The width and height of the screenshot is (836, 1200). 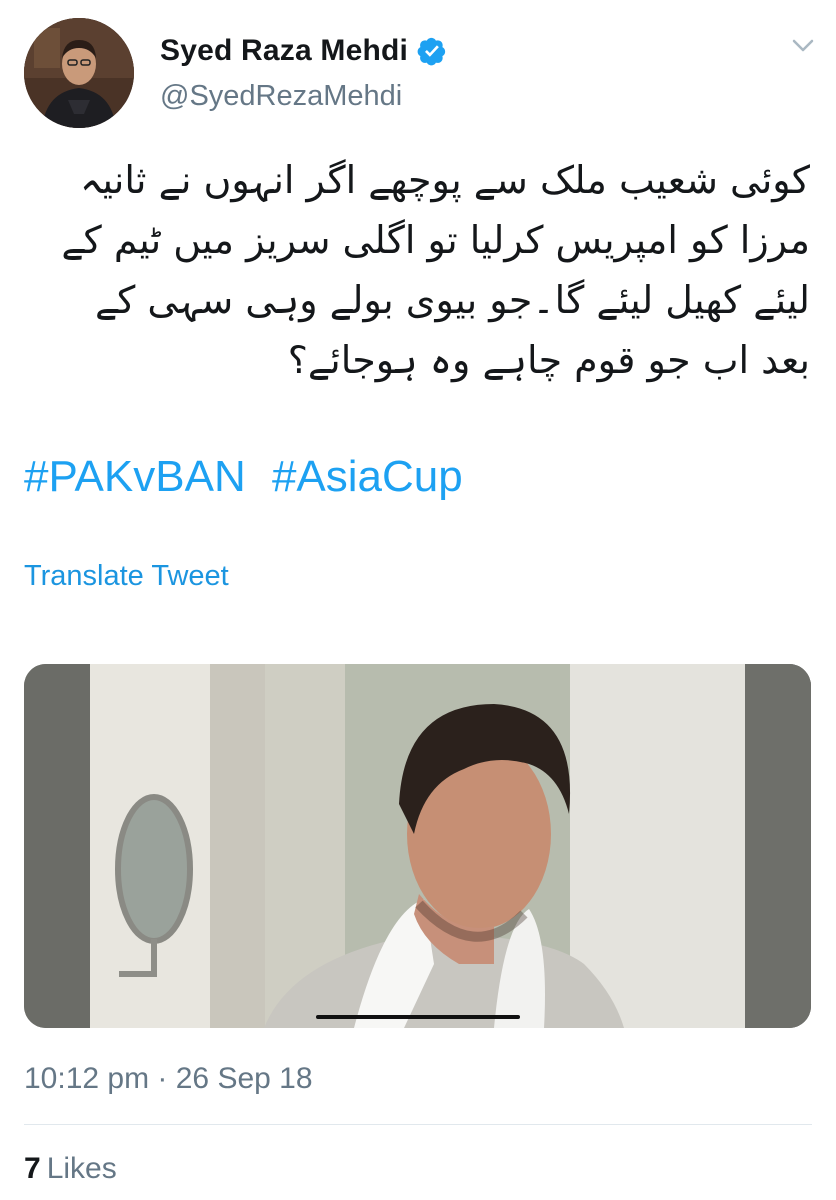 What do you see at coordinates (431, 51) in the screenshot?
I see `verified-badge-icon` at bounding box center [431, 51].